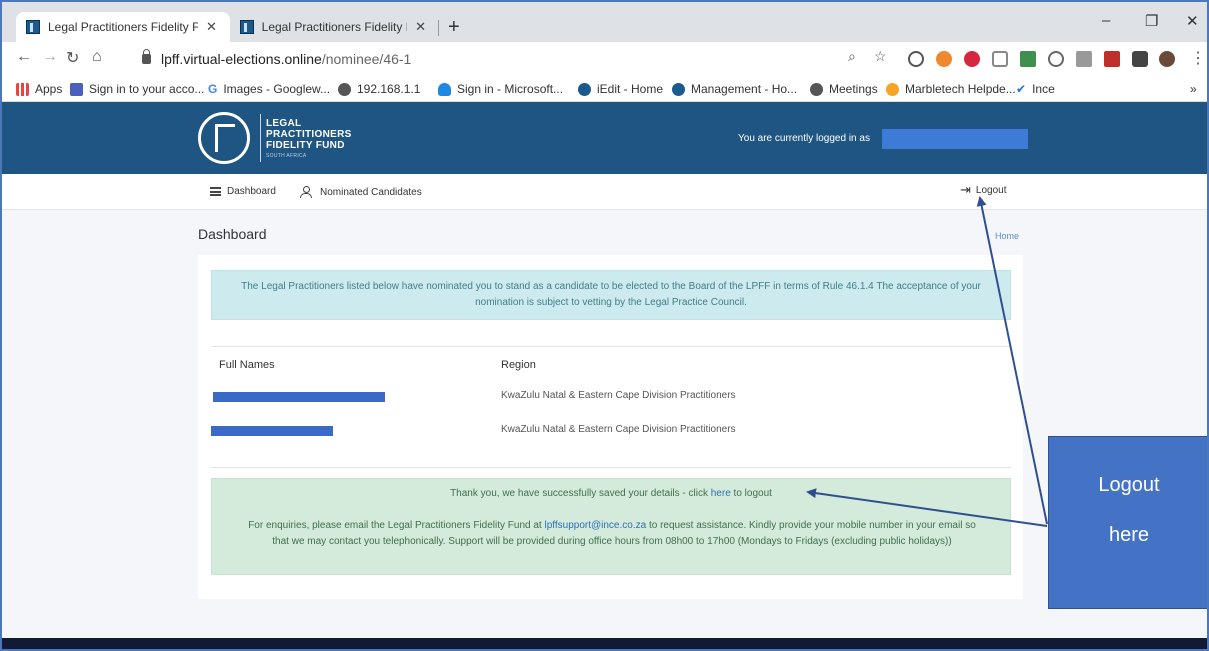 Image resolution: width=1209 pixels, height=651 pixels. I want to click on site-footer, so click(604, 643).